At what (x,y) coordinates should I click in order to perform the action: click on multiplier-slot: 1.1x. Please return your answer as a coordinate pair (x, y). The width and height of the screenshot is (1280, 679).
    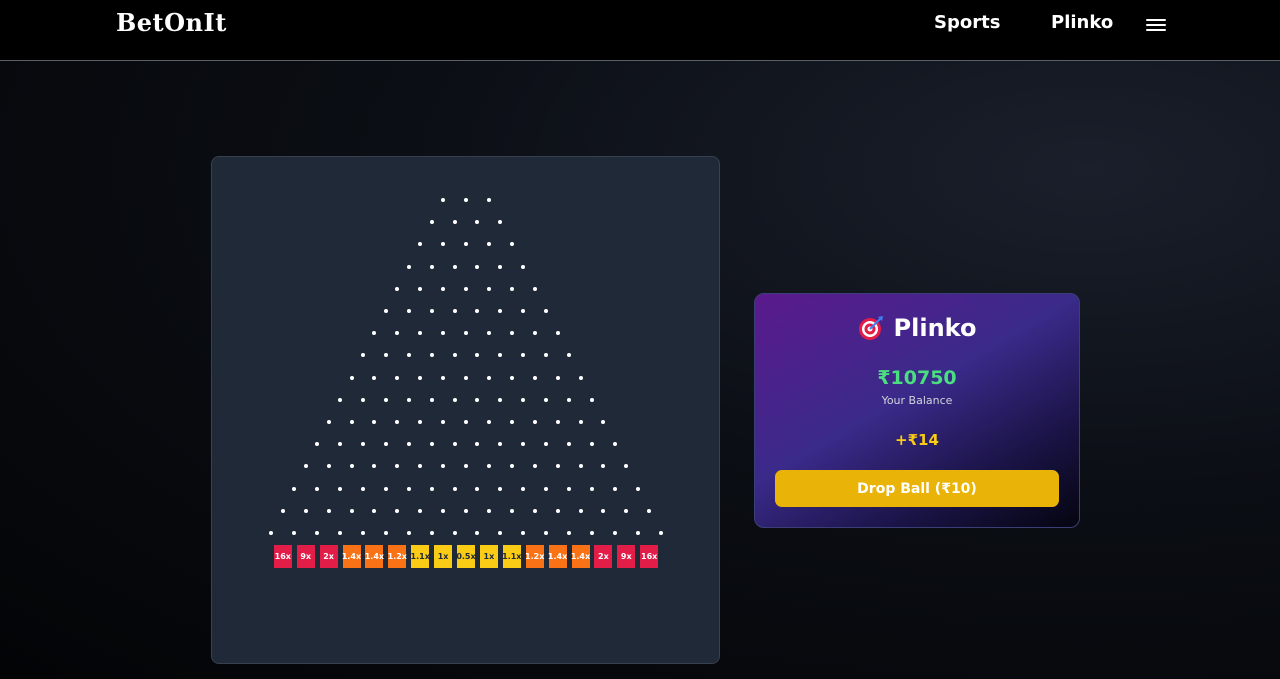
    Looking at the image, I should click on (420, 556).